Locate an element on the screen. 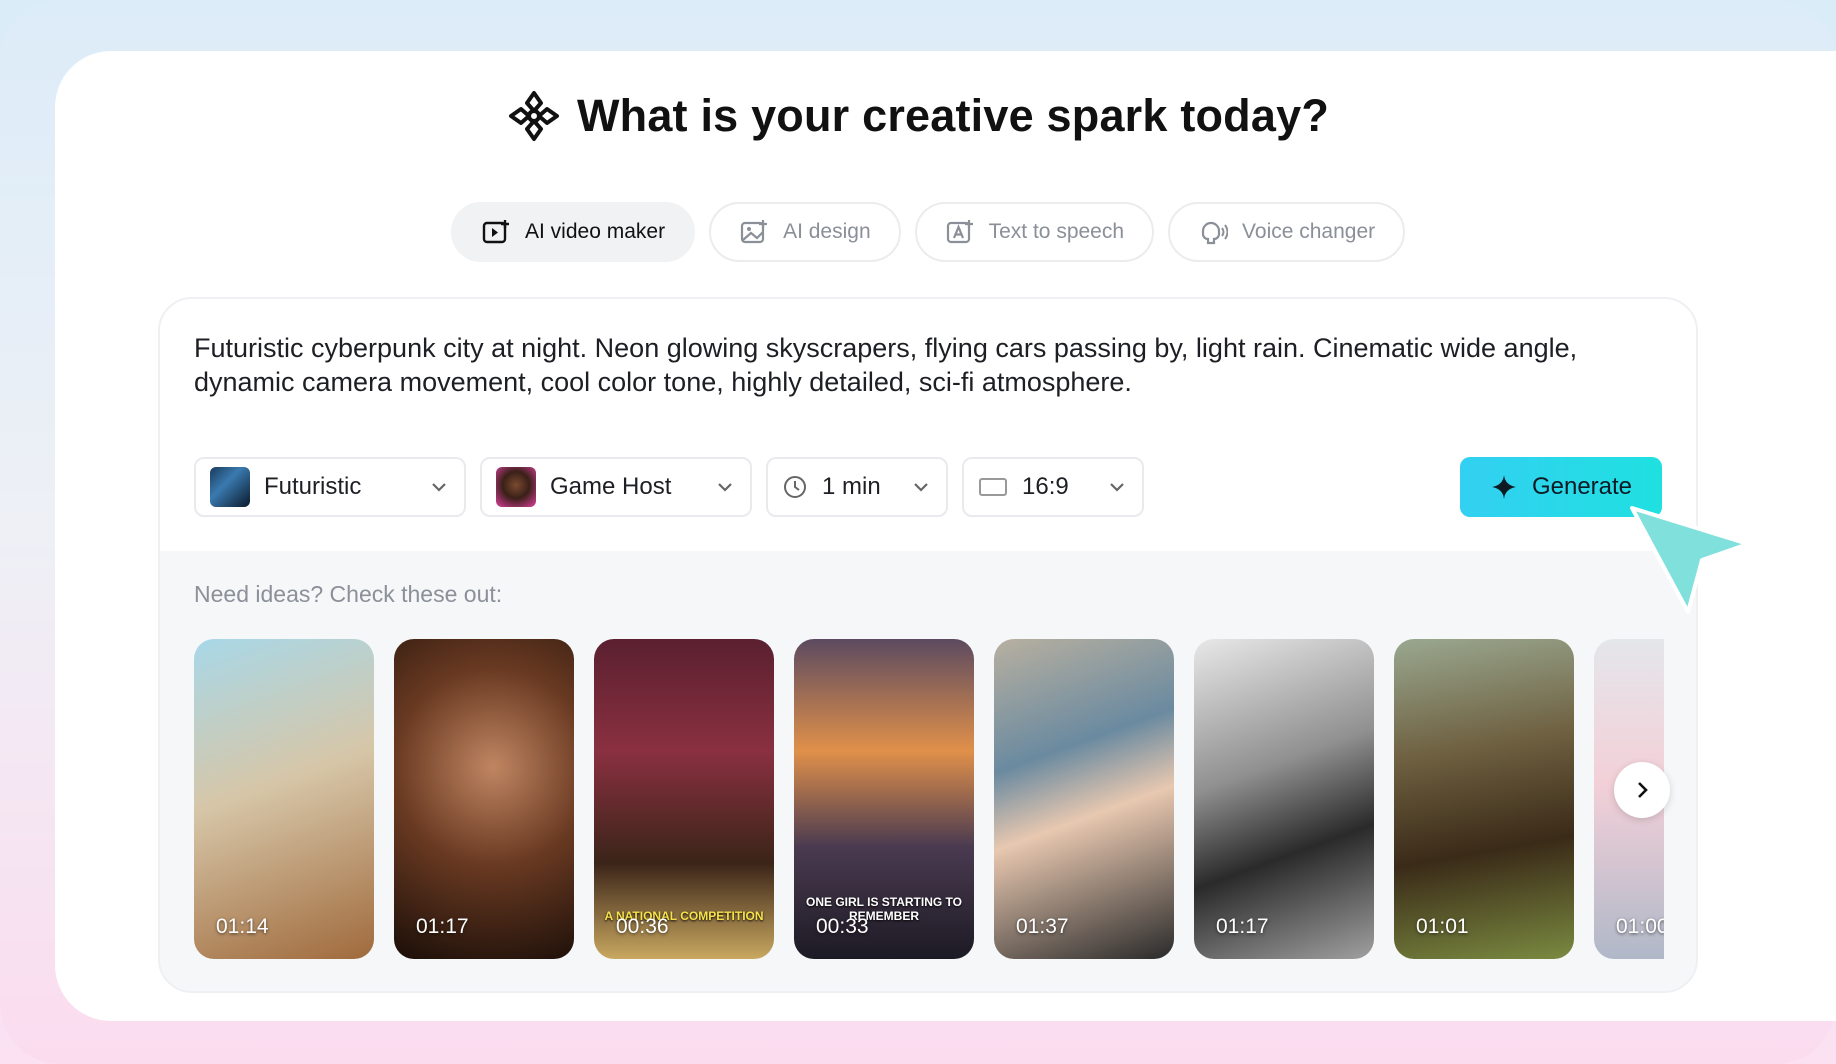 This screenshot has width=1836, height=1064. ratio-select: 16:9 is located at coordinates (1053, 487).